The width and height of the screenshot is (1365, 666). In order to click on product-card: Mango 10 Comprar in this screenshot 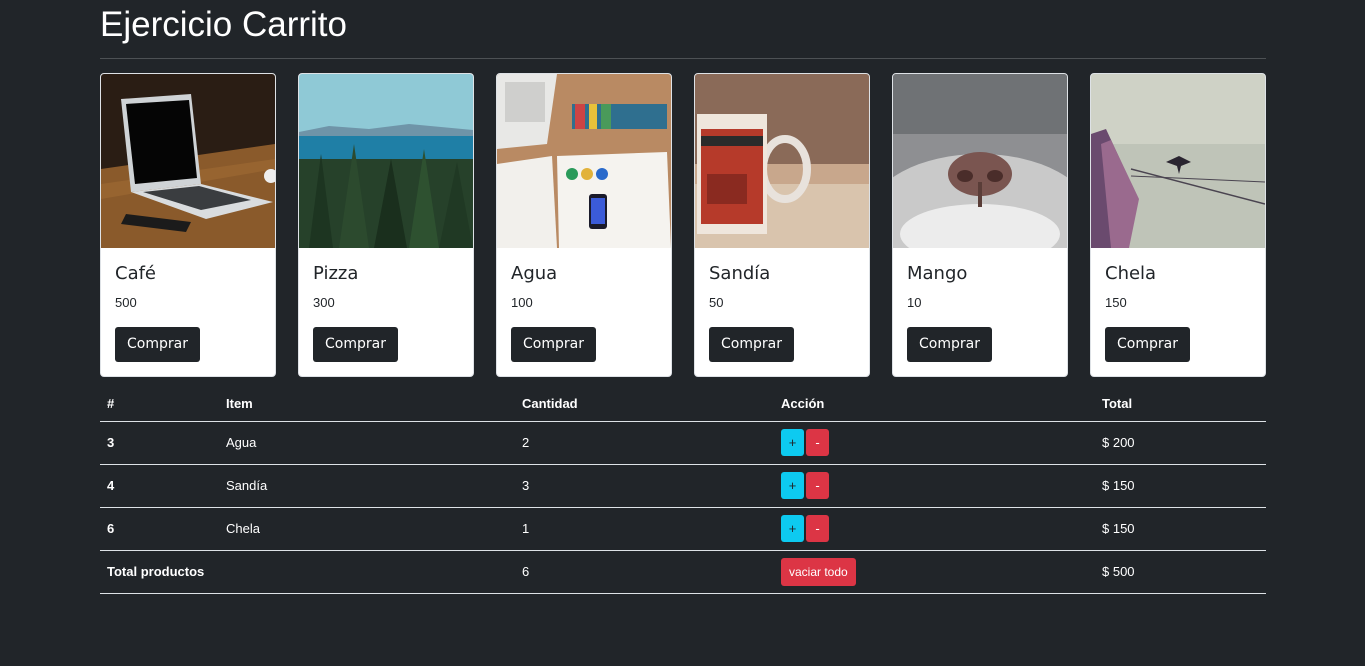, I will do `click(980, 225)`.